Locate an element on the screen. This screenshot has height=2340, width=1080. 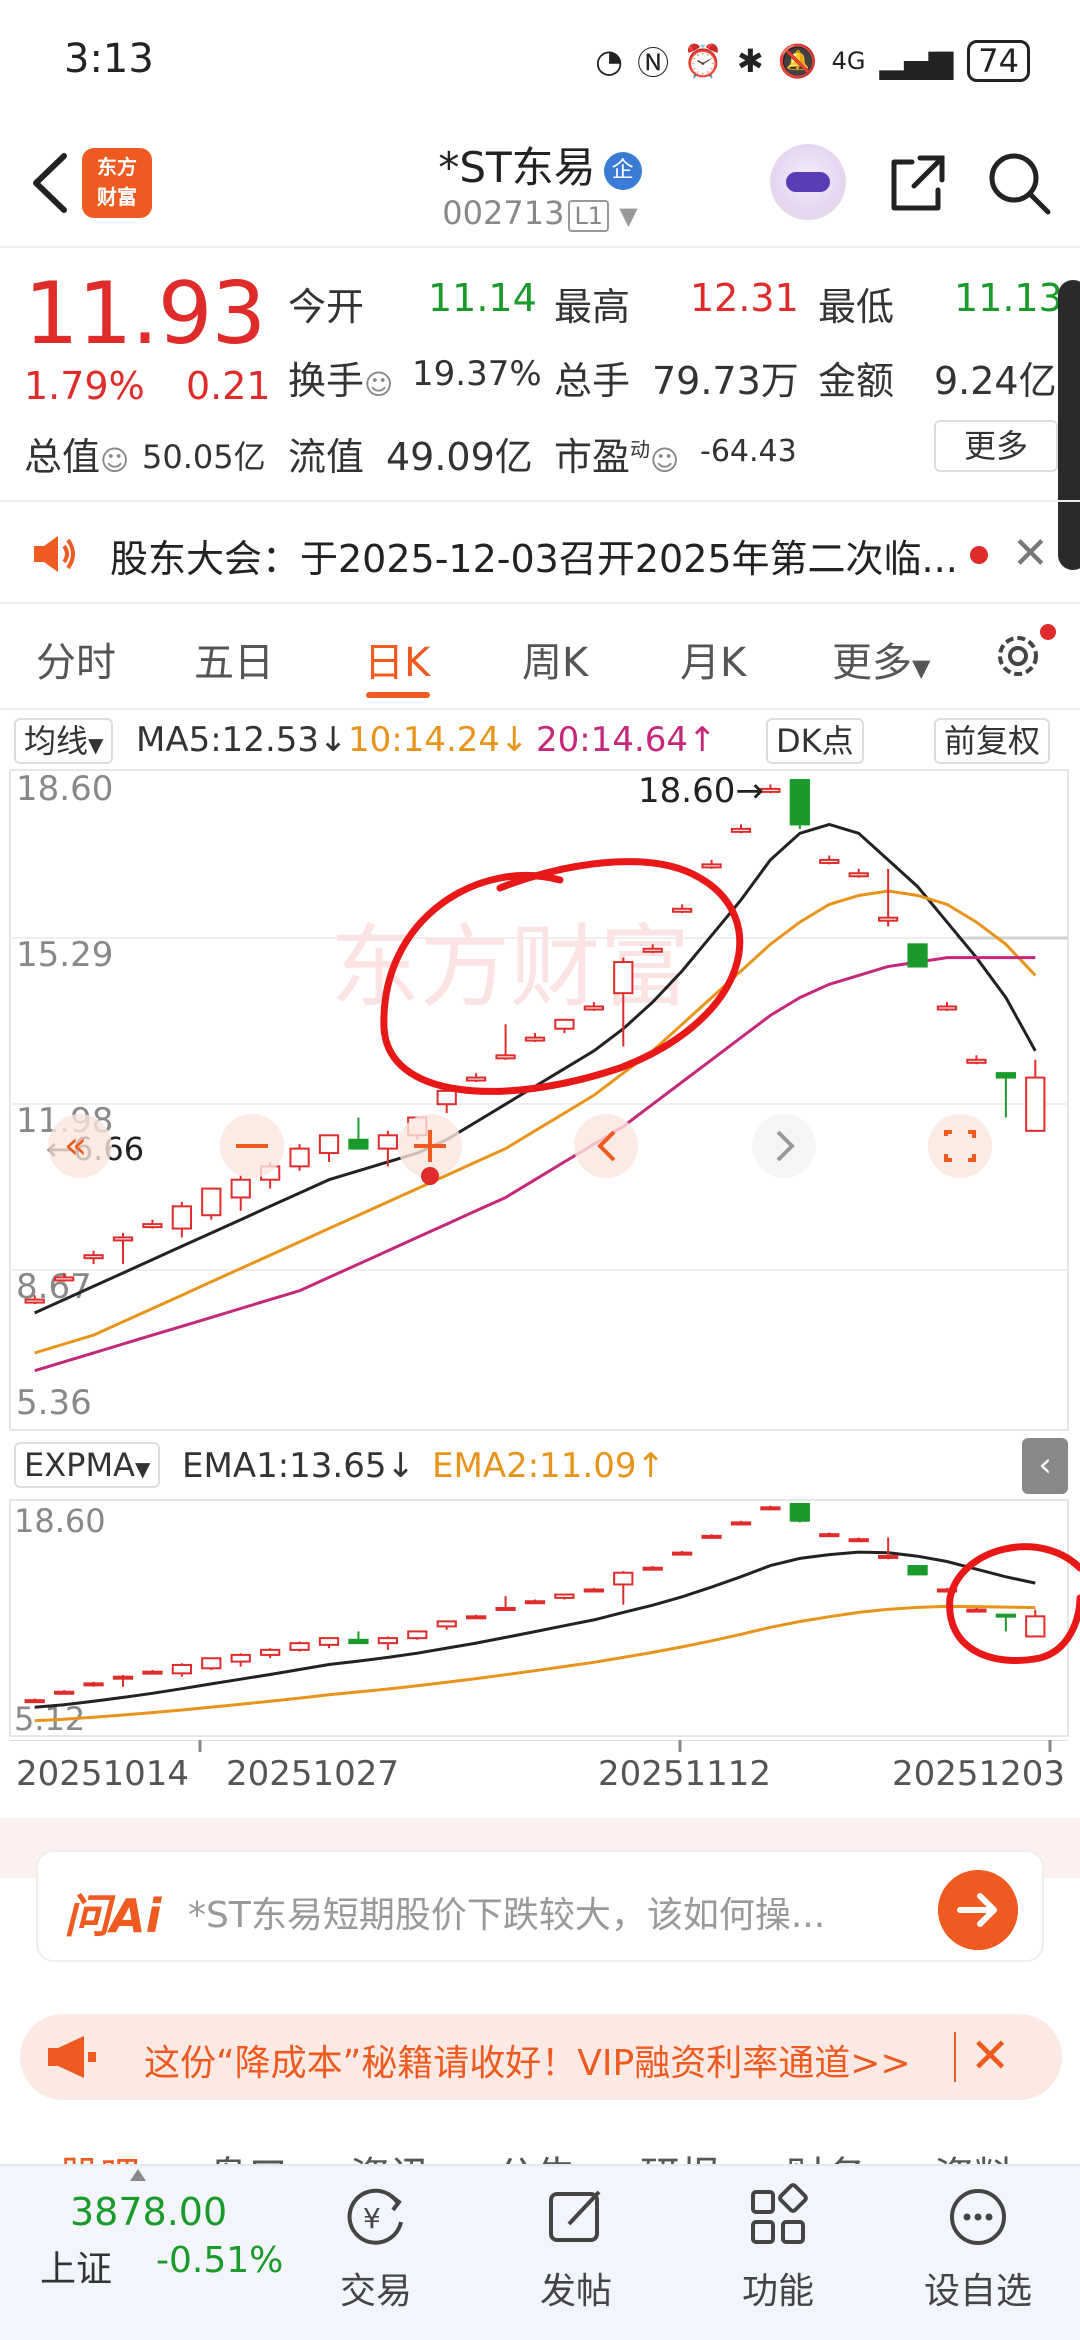
tab-minute: 分时 is located at coordinates (76, 659).